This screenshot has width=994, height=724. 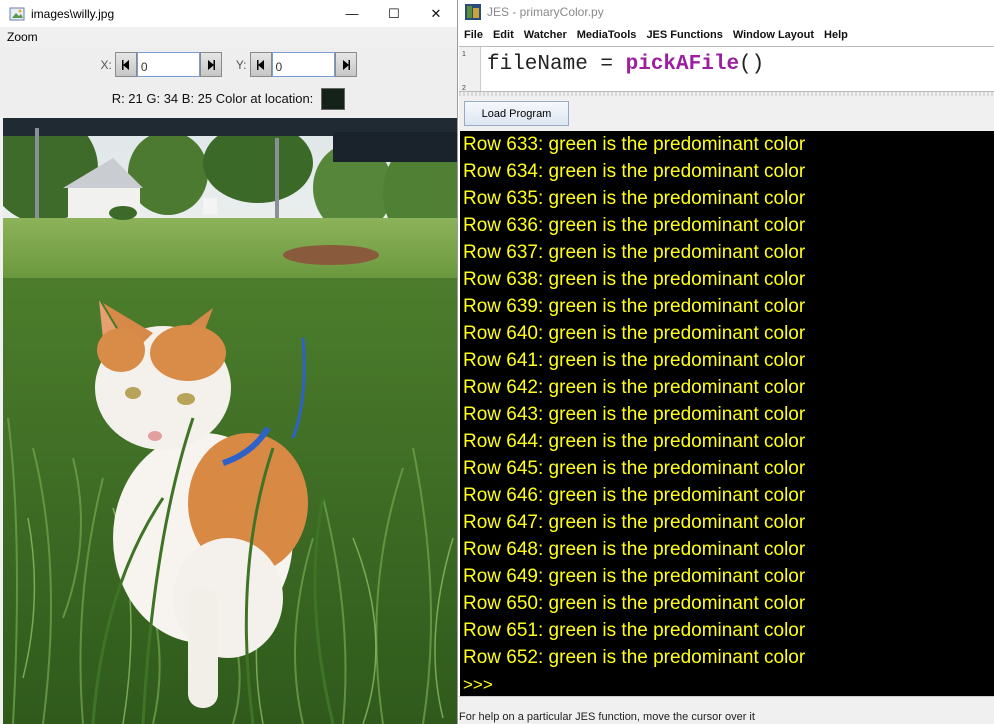 I want to click on x-increment-button, so click(x=210, y=64).